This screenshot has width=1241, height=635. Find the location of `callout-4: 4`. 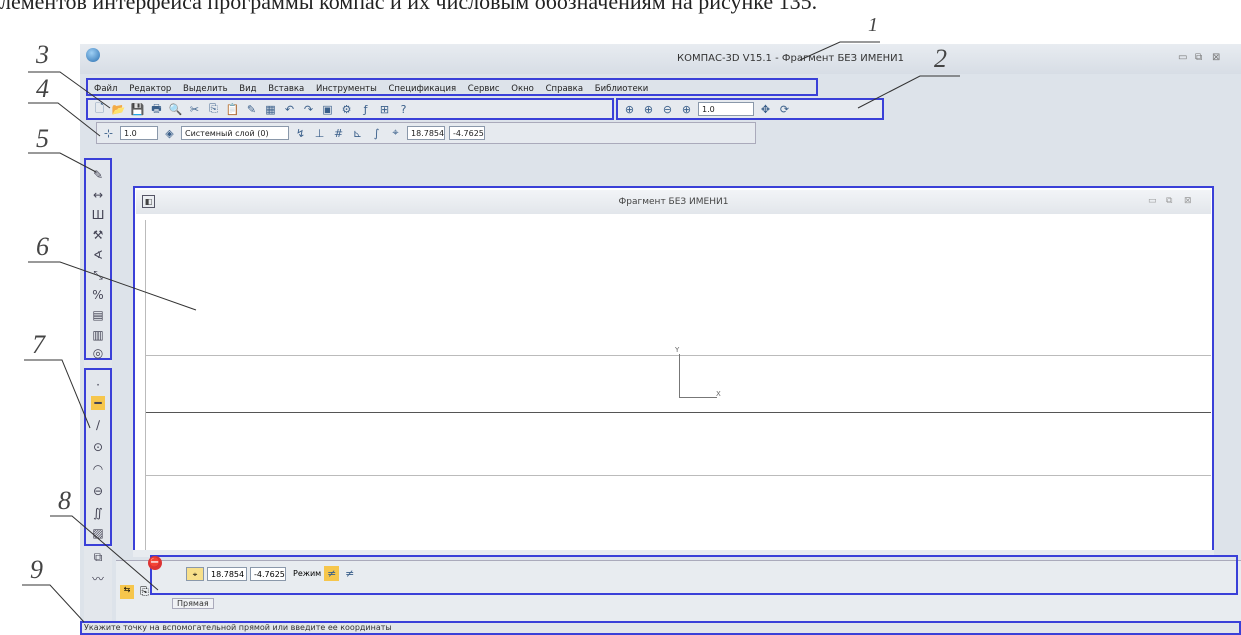

callout-4: 4 is located at coordinates (42, 88).